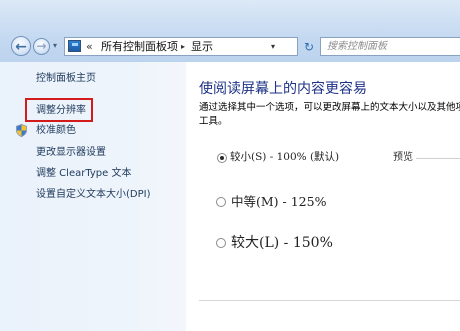 The width and height of the screenshot is (460, 331). Describe the element at coordinates (278, 202) in the screenshot. I see `option-medium-label: 中等(M) - 125%` at that location.